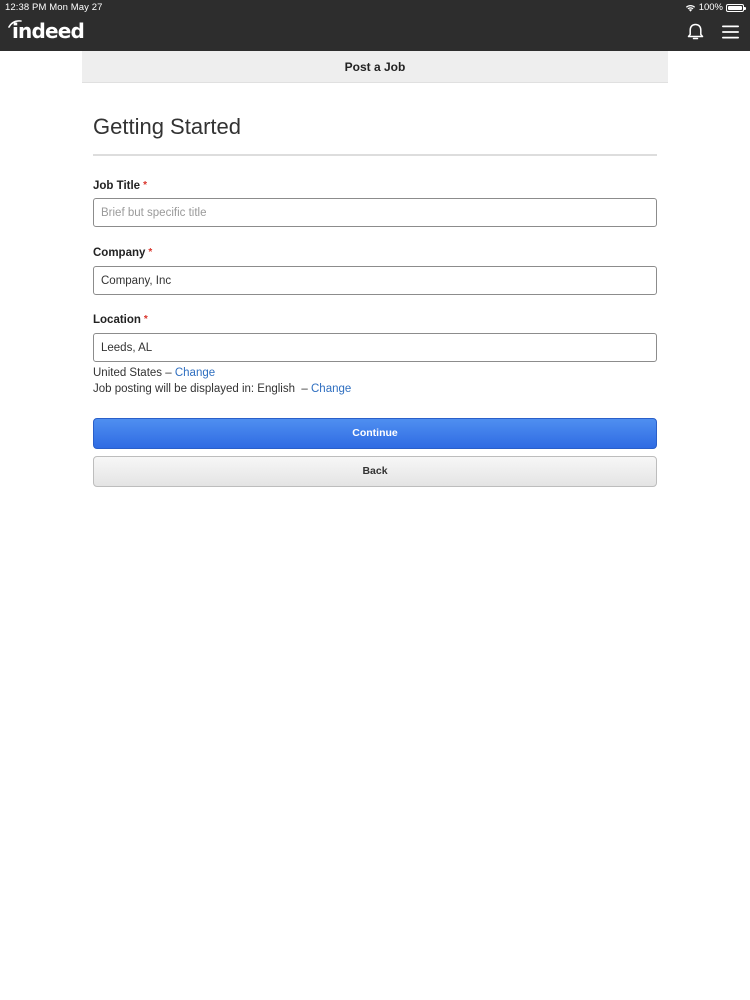  Describe the element at coordinates (375, 347) in the screenshot. I see `location-input` at that location.